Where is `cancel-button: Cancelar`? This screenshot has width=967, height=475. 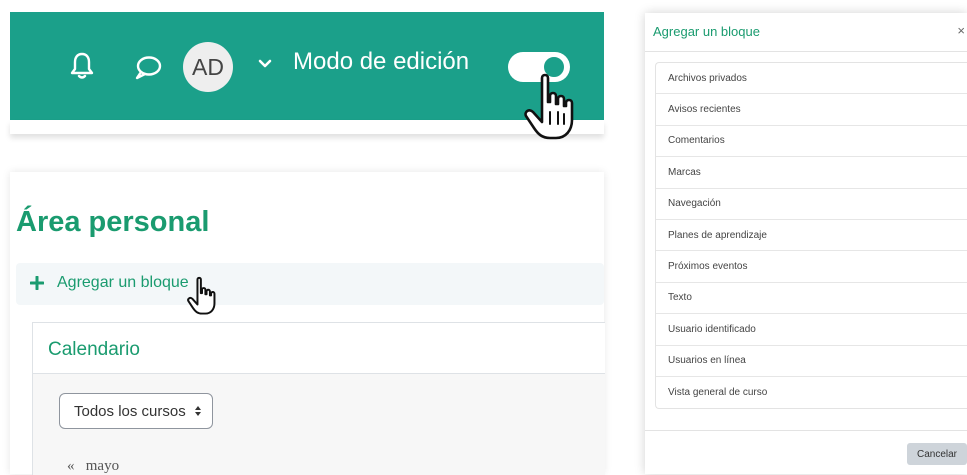 cancel-button: Cancelar is located at coordinates (937, 454).